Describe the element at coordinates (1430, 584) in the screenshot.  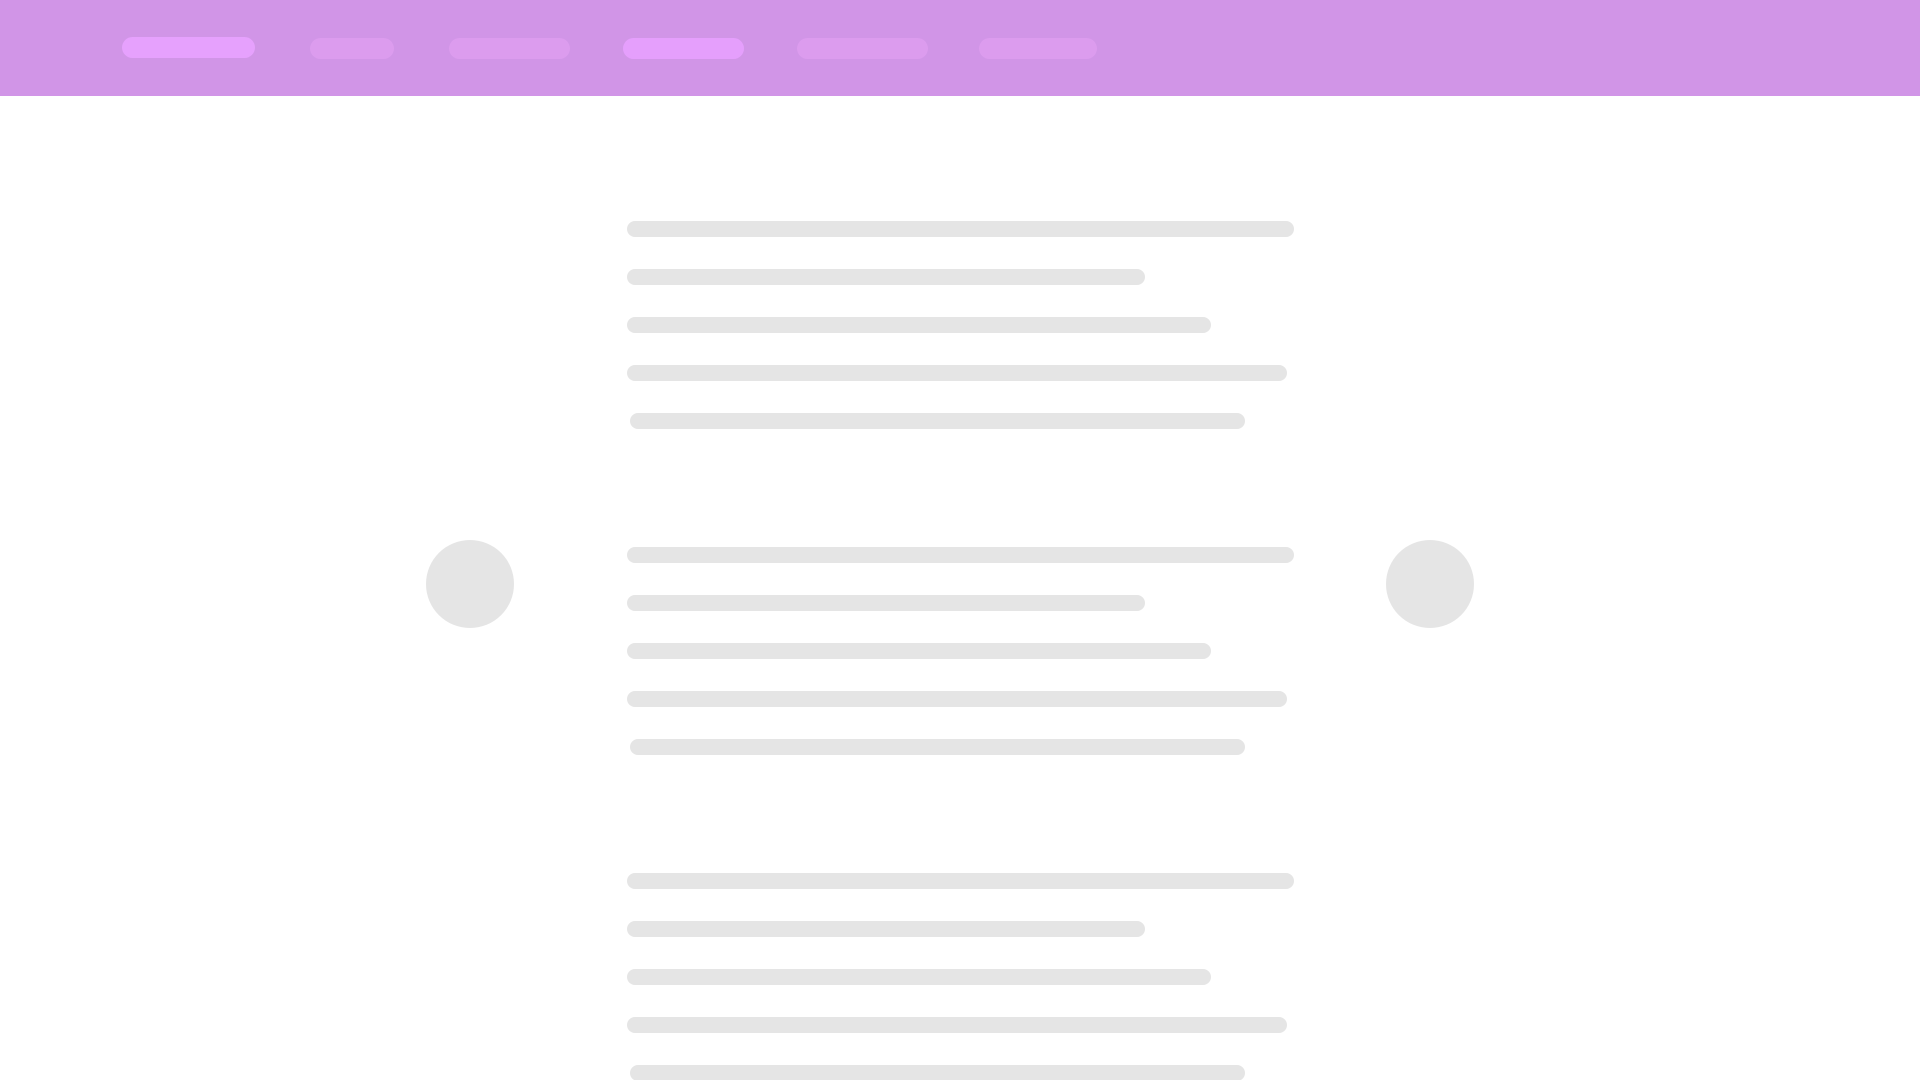
I see `carousel-next-button` at that location.